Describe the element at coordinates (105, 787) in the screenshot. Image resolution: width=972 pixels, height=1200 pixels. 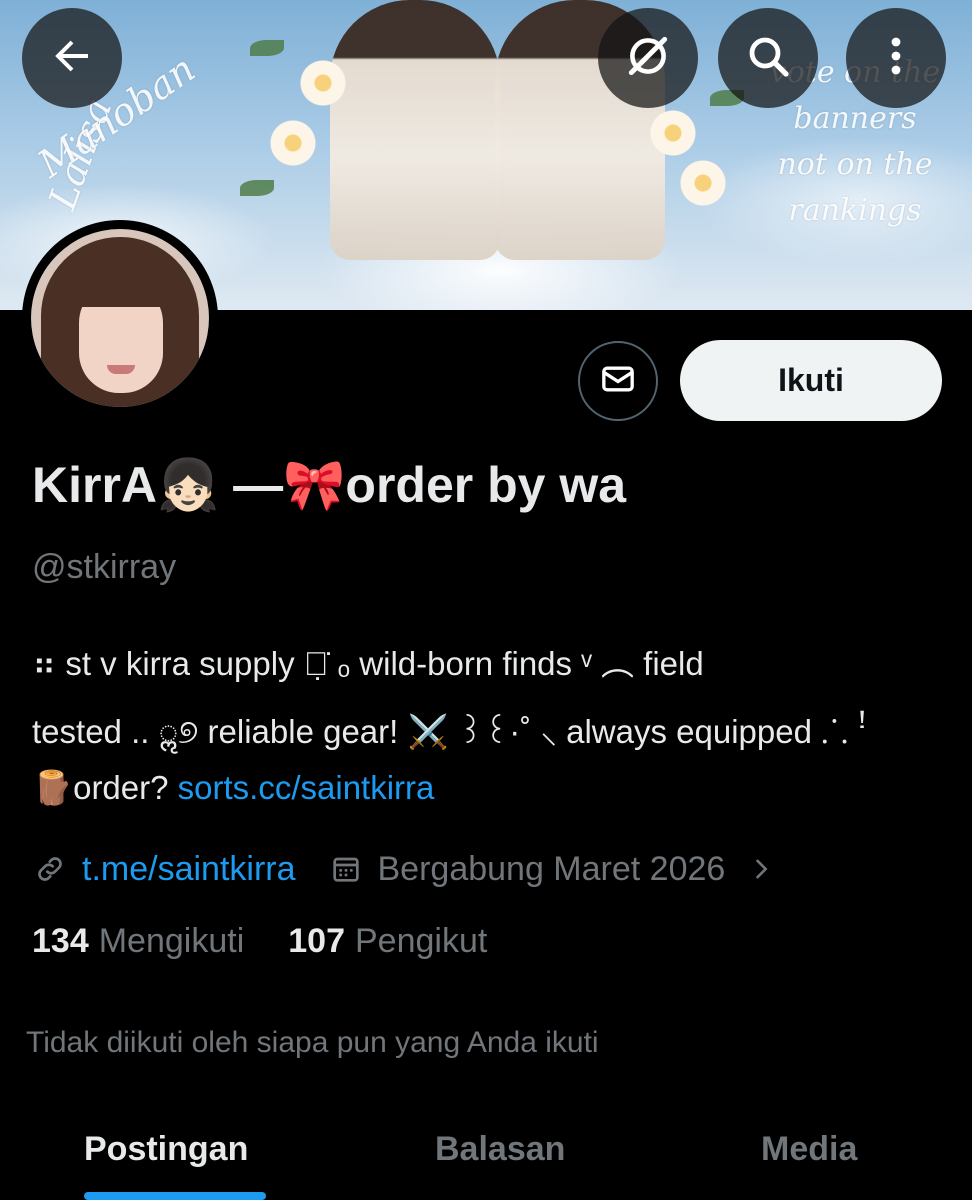
I see `bio-text: 🪵order?` at that location.